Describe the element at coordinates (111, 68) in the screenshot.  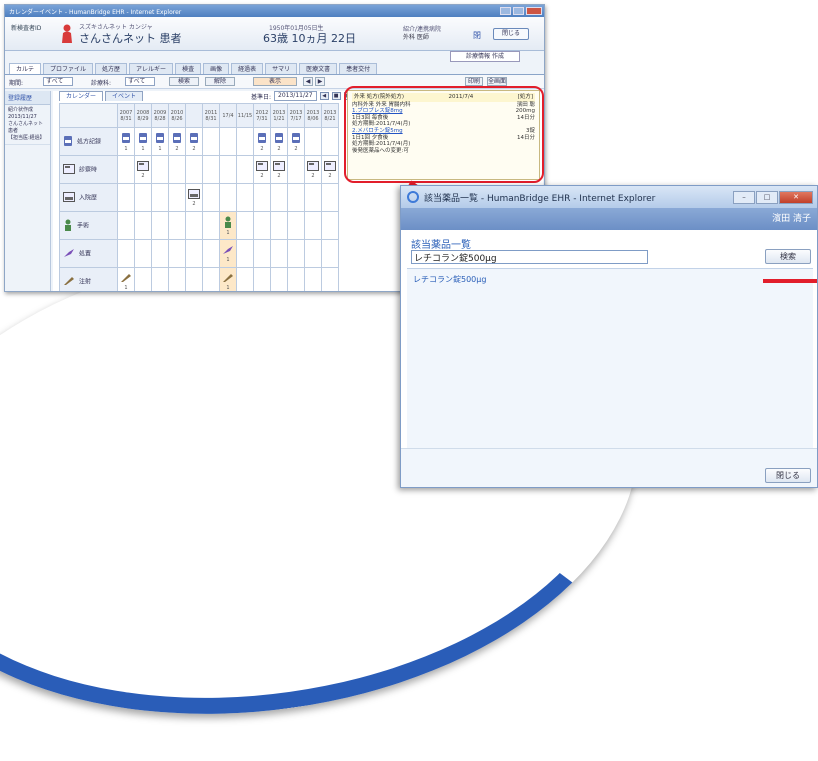
I see `tab-prescription-history: 処方歴` at that location.